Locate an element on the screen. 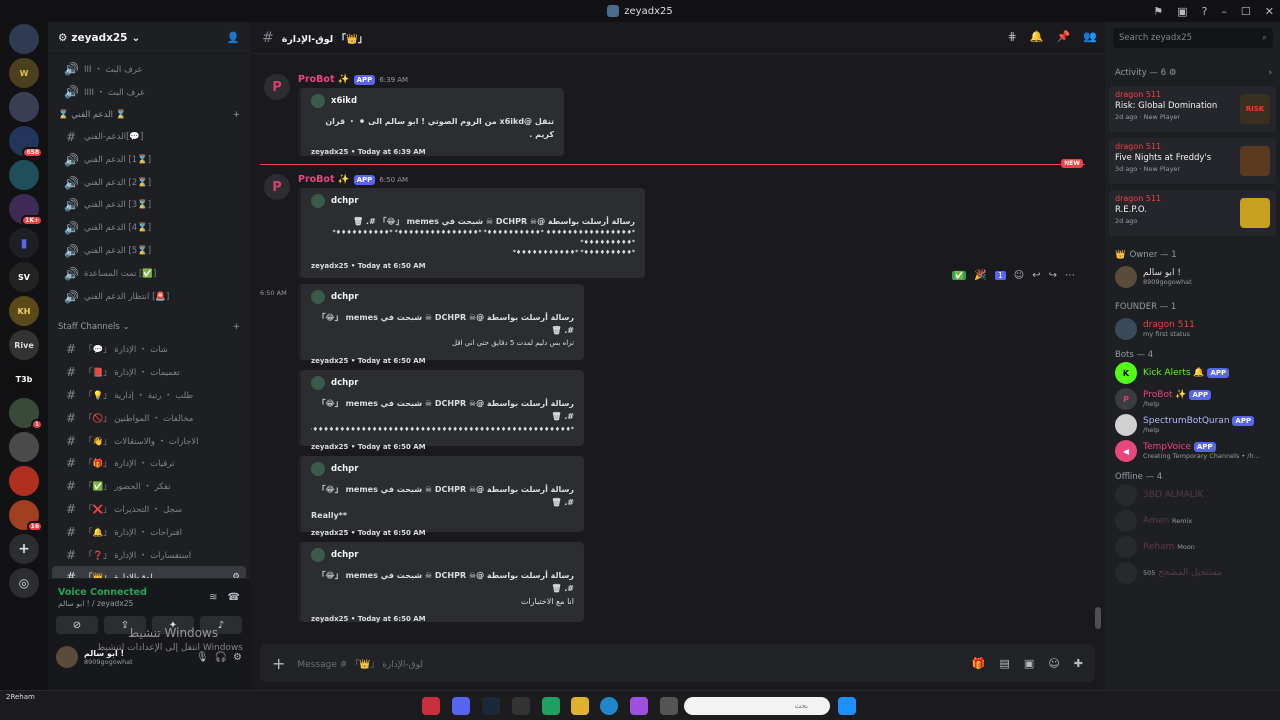 The image size is (1280, 720). member-item: 3BD ALMALIK is located at coordinates (1192, 495).